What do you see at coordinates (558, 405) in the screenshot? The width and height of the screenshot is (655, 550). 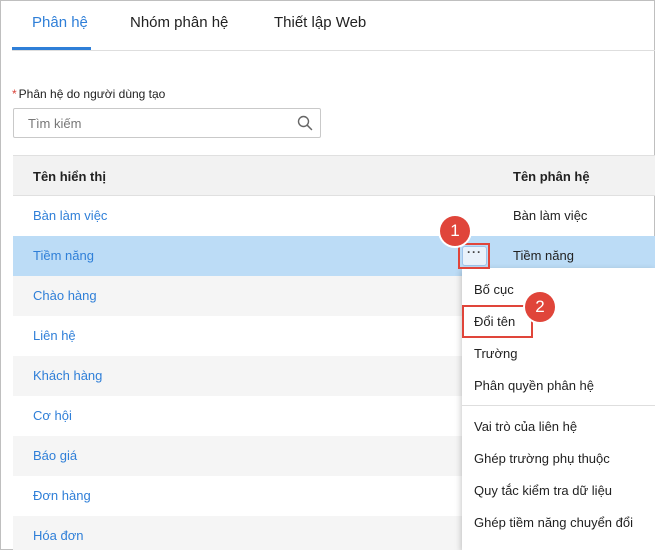 I see `menu-divider` at bounding box center [558, 405].